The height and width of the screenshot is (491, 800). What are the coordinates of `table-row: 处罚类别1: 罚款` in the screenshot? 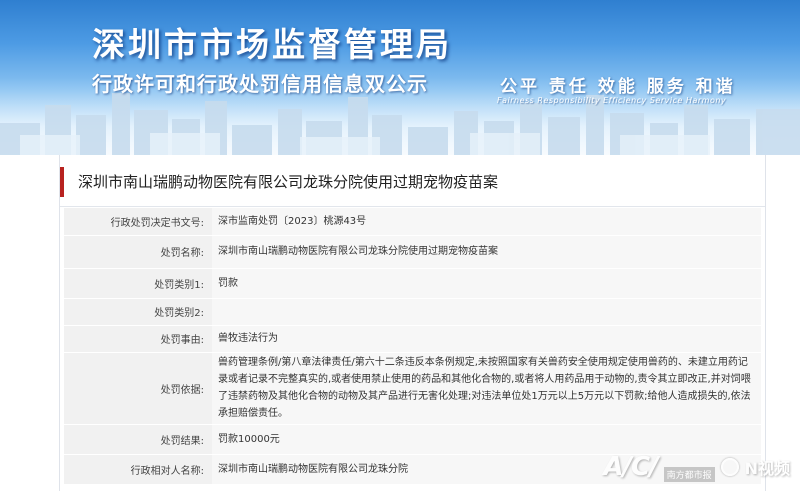 It's located at (412, 283).